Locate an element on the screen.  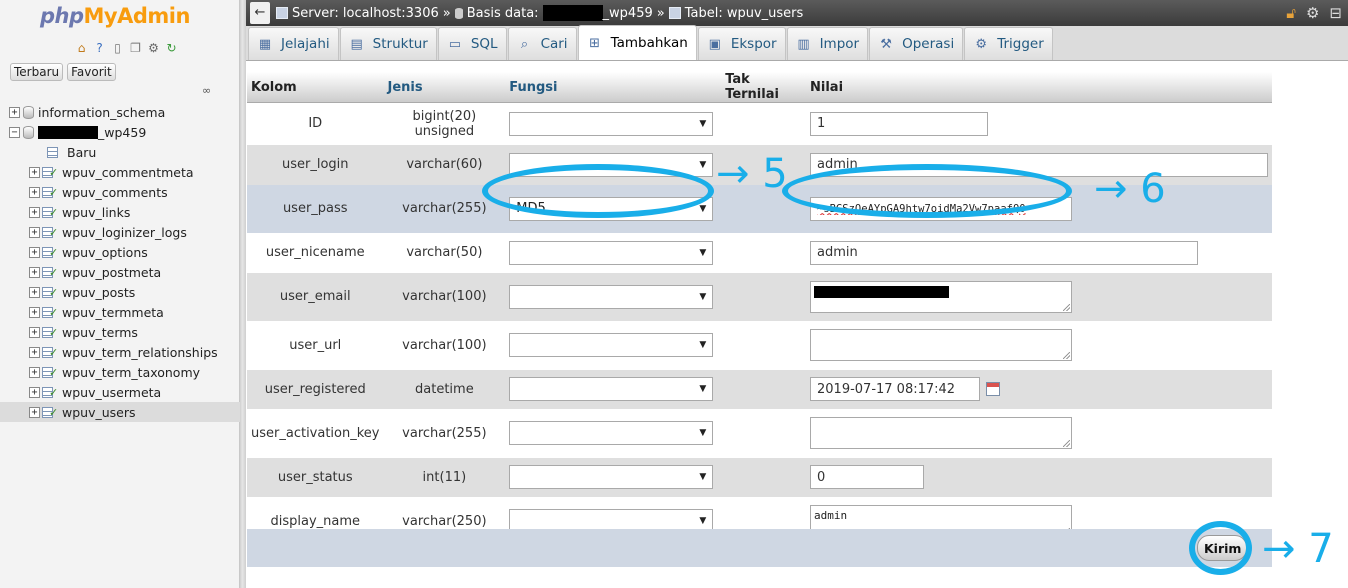
tree-item-new-table: Baru is located at coordinates (120, 152).